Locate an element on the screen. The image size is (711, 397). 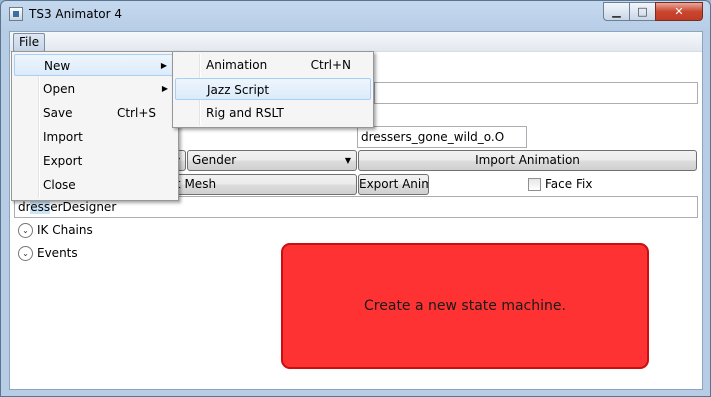
menu-item-rig-and-rslt: Rig and RSLT is located at coordinates (273, 113).